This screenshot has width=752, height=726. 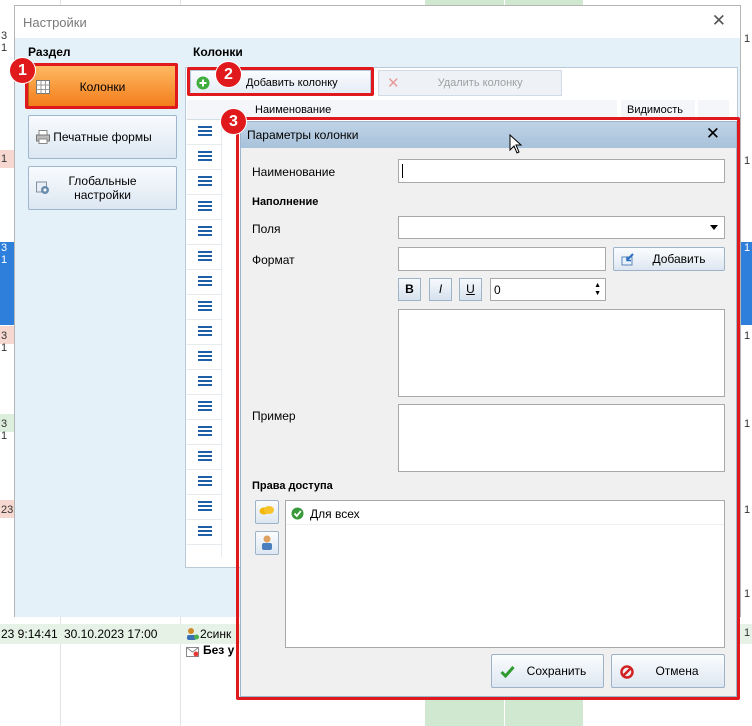 I want to click on printer-icon, so click(x=43, y=137).